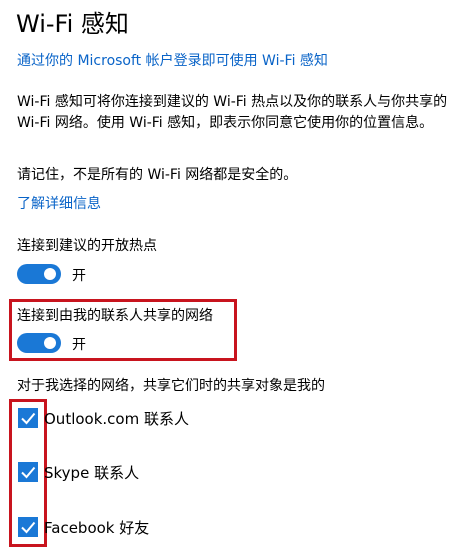 The image size is (460, 550). What do you see at coordinates (115, 316) in the screenshot?
I see `contacts-networks-label: 连接到由我的联系人共享的网络` at bounding box center [115, 316].